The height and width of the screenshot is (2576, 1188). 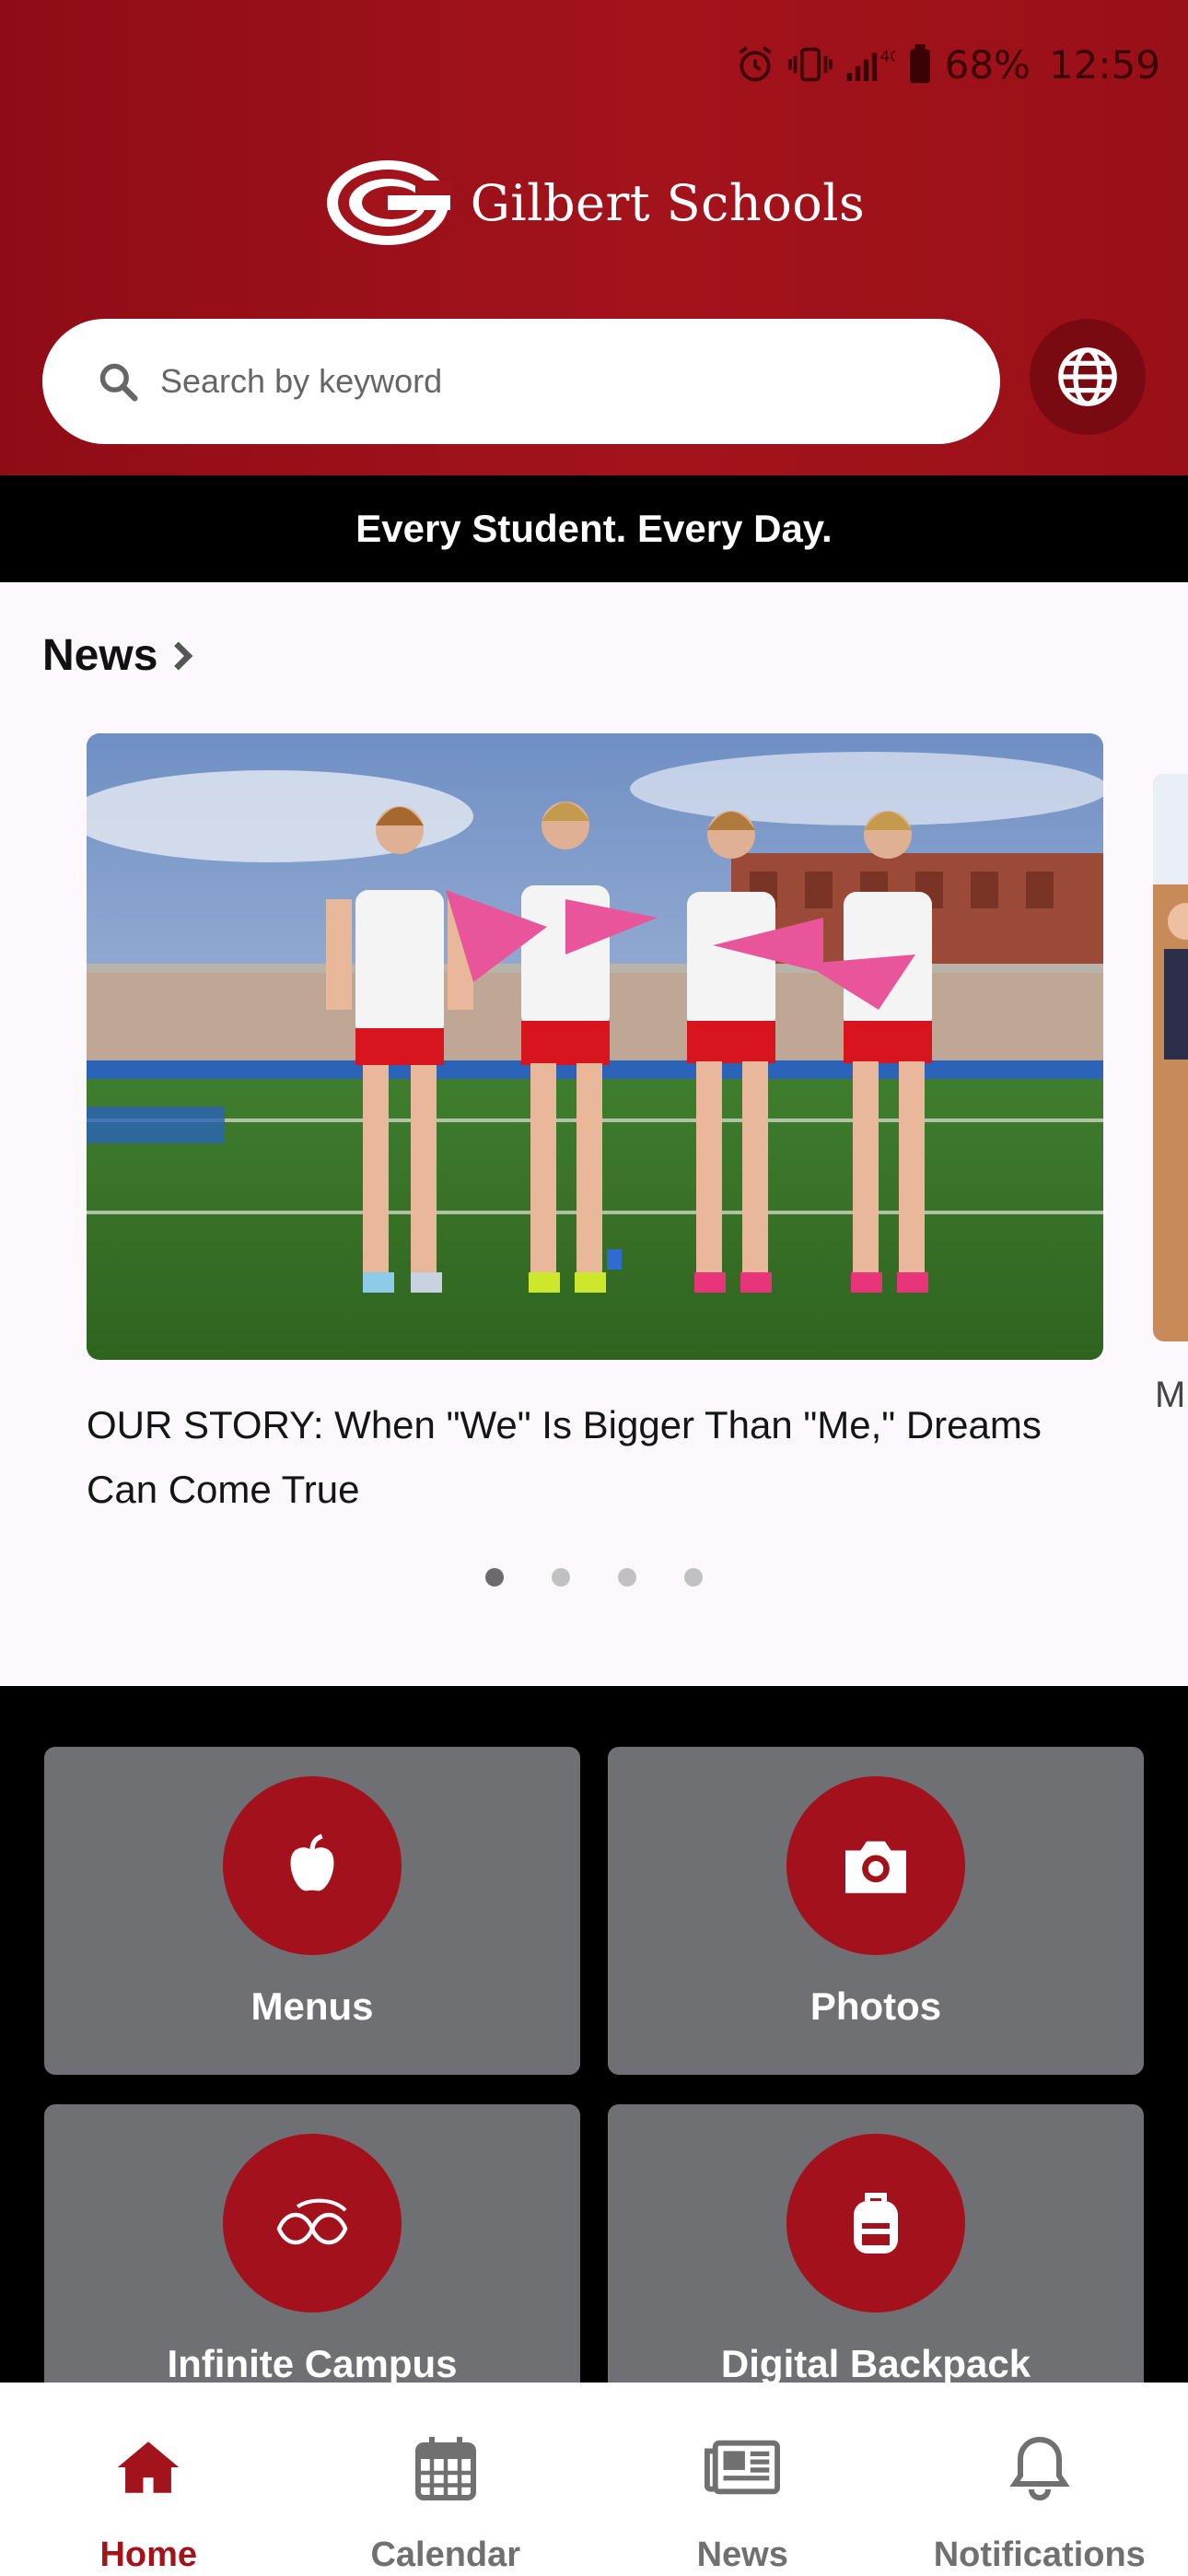 I want to click on nav-notifications: Notifications, so click(x=1039, y=2479).